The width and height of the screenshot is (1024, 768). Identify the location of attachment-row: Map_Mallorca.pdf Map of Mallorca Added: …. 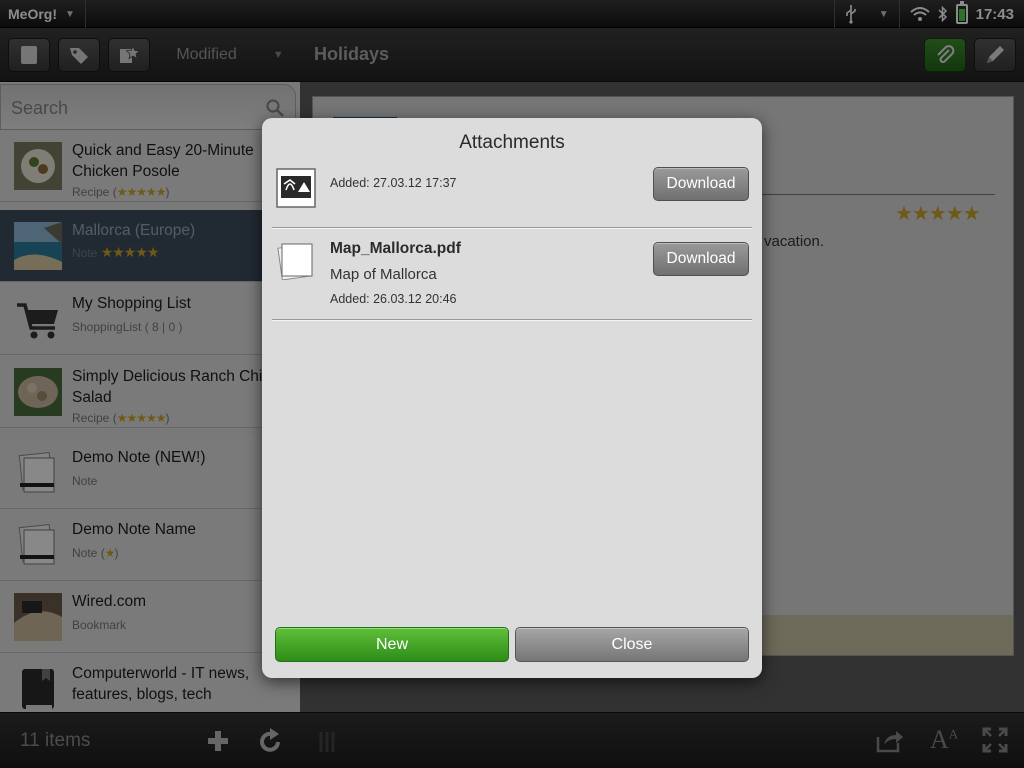
(512, 275).